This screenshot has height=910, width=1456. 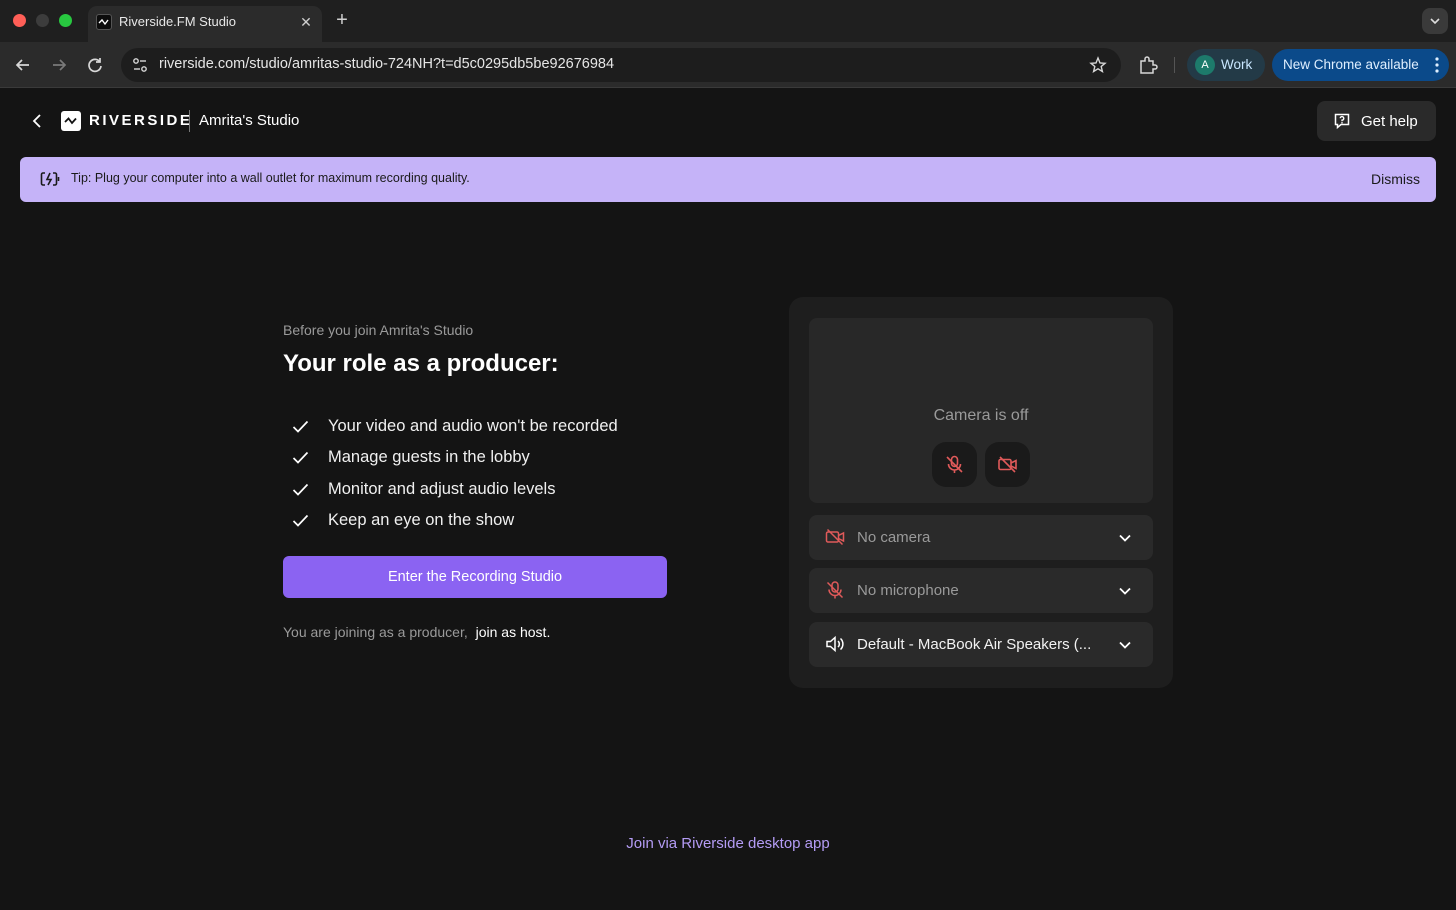 What do you see at coordinates (42, 20) in the screenshot?
I see `window-minimize-button` at bounding box center [42, 20].